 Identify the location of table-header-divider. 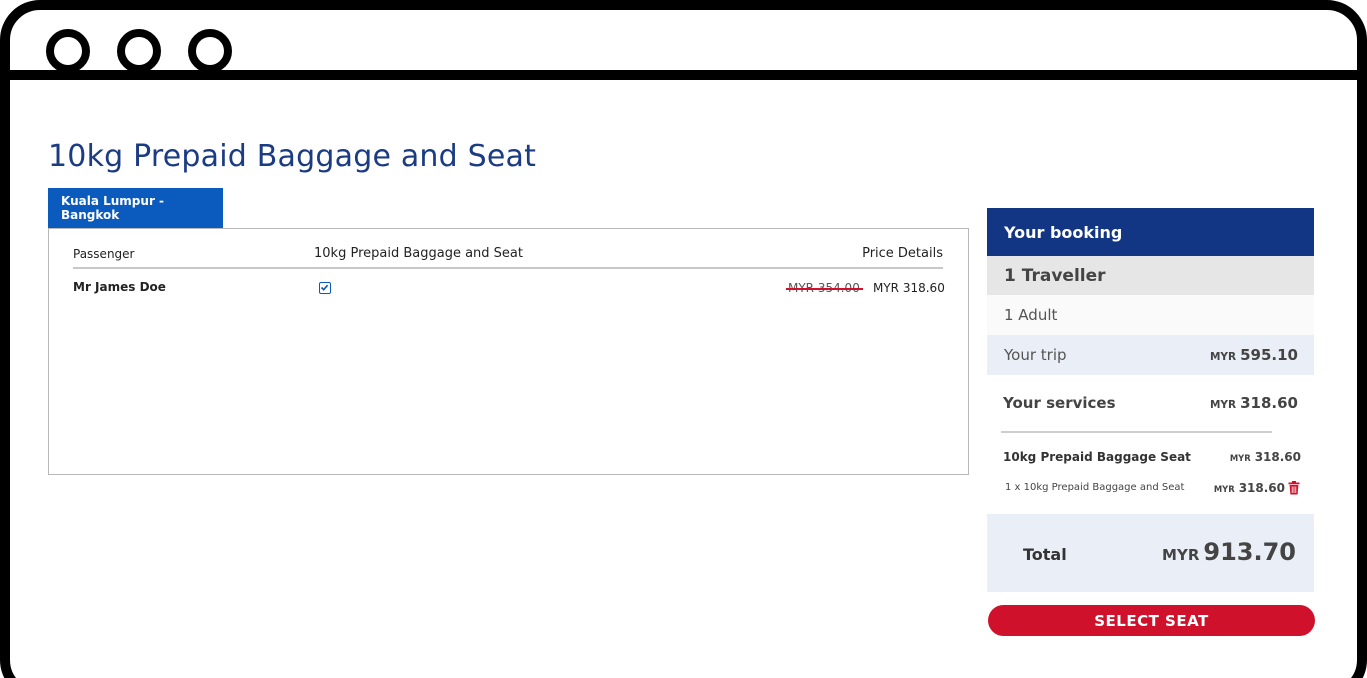
(508, 268).